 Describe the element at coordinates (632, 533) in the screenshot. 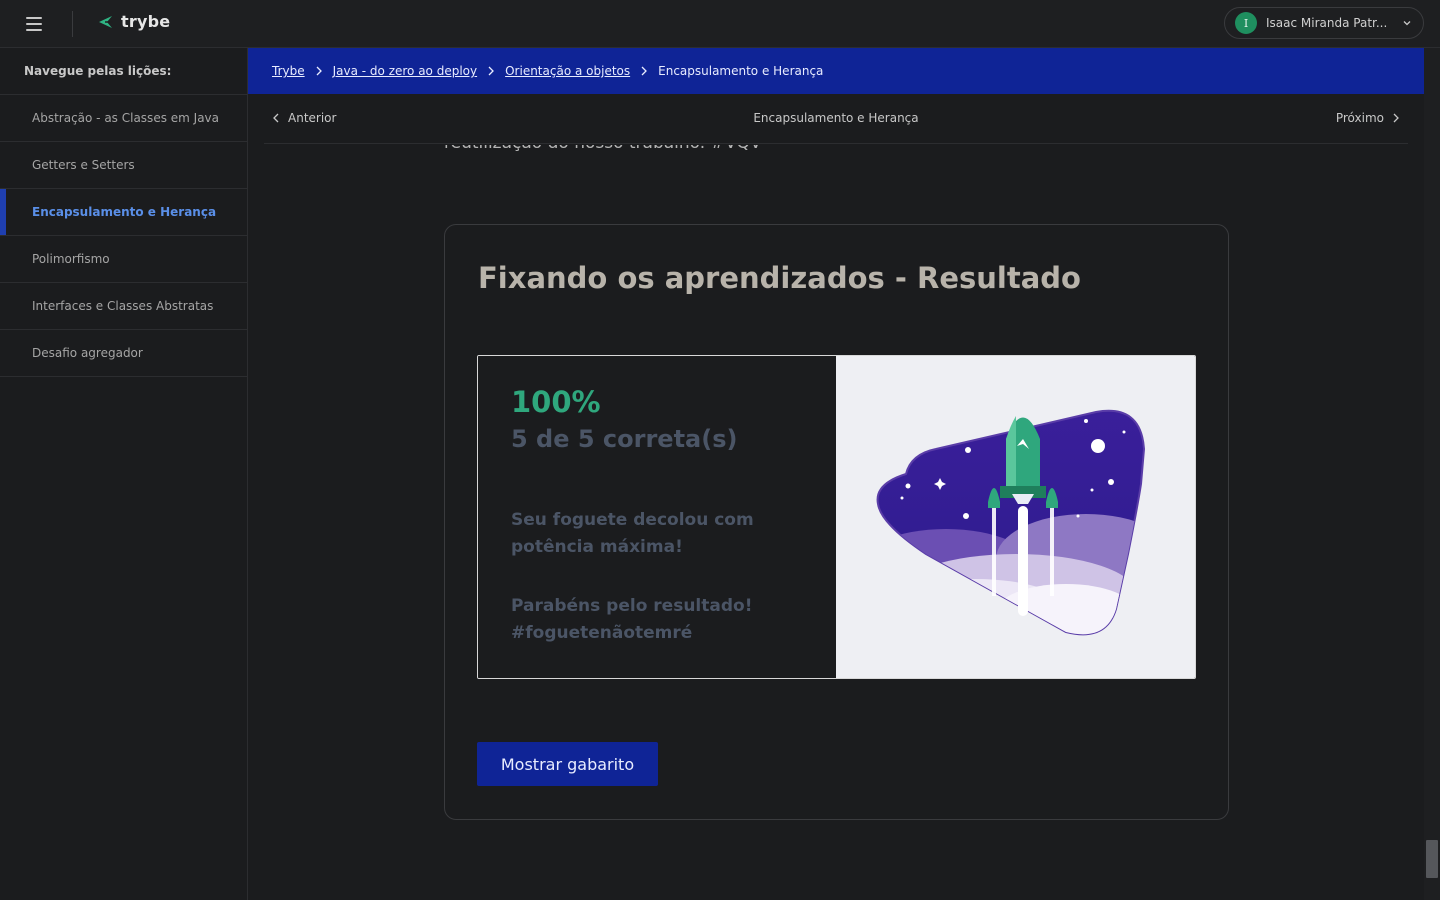

I see `result-message-1: Seu foguete decolou com potência máxima!` at that location.